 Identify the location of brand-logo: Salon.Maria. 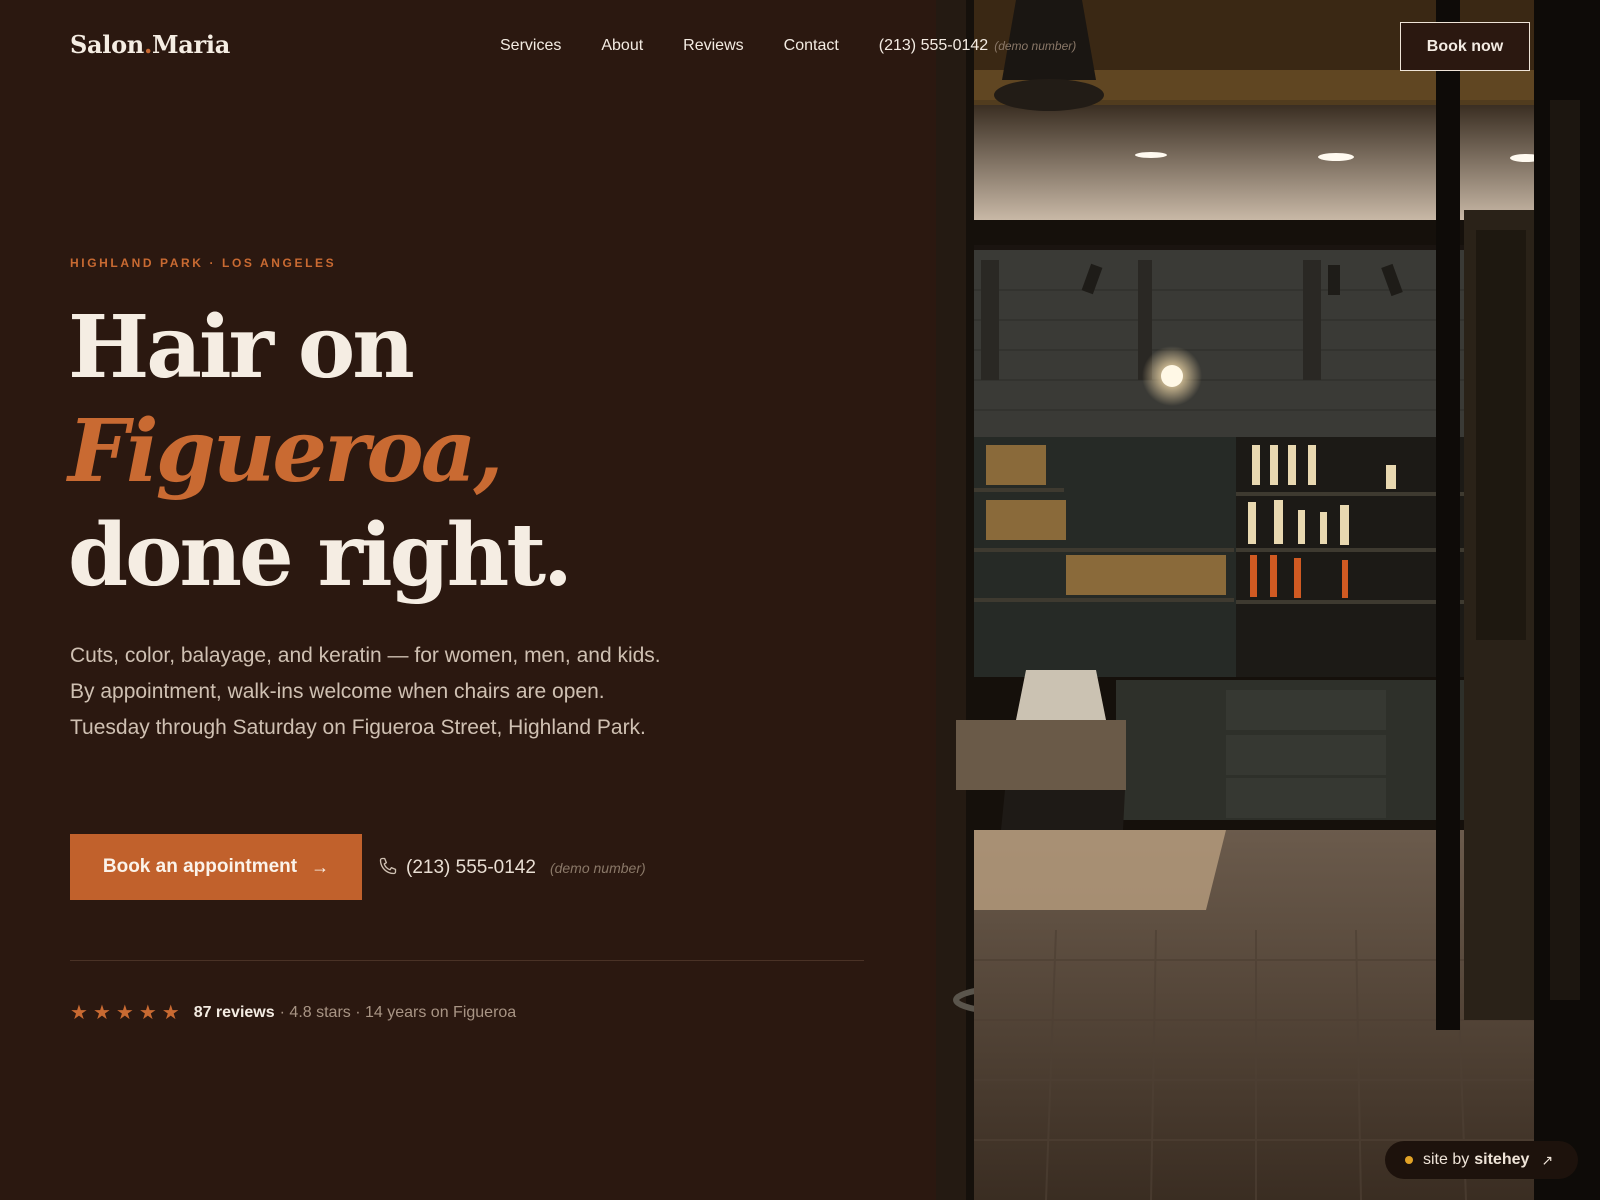
(150, 44).